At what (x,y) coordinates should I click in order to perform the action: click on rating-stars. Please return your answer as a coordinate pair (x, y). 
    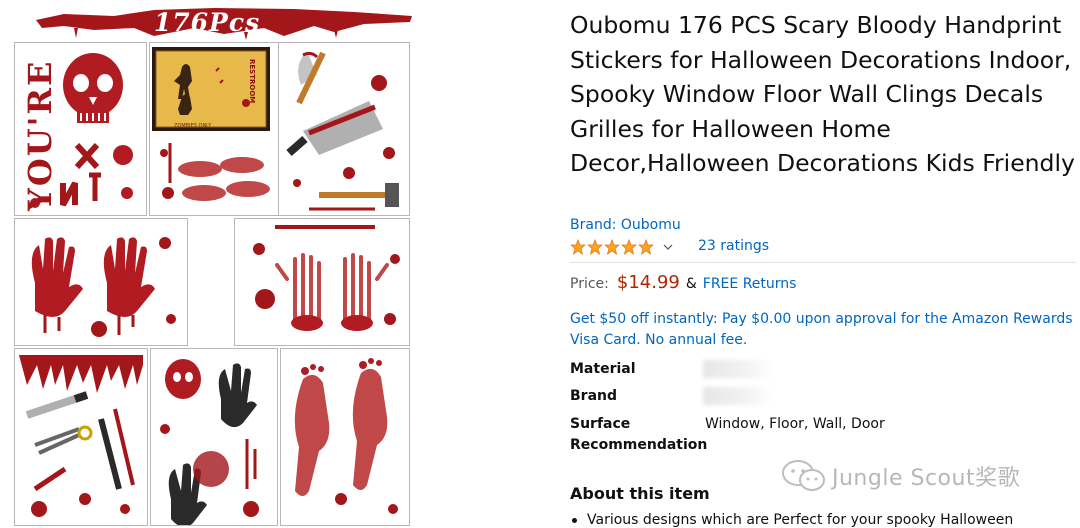
    Looking at the image, I should click on (621, 247).